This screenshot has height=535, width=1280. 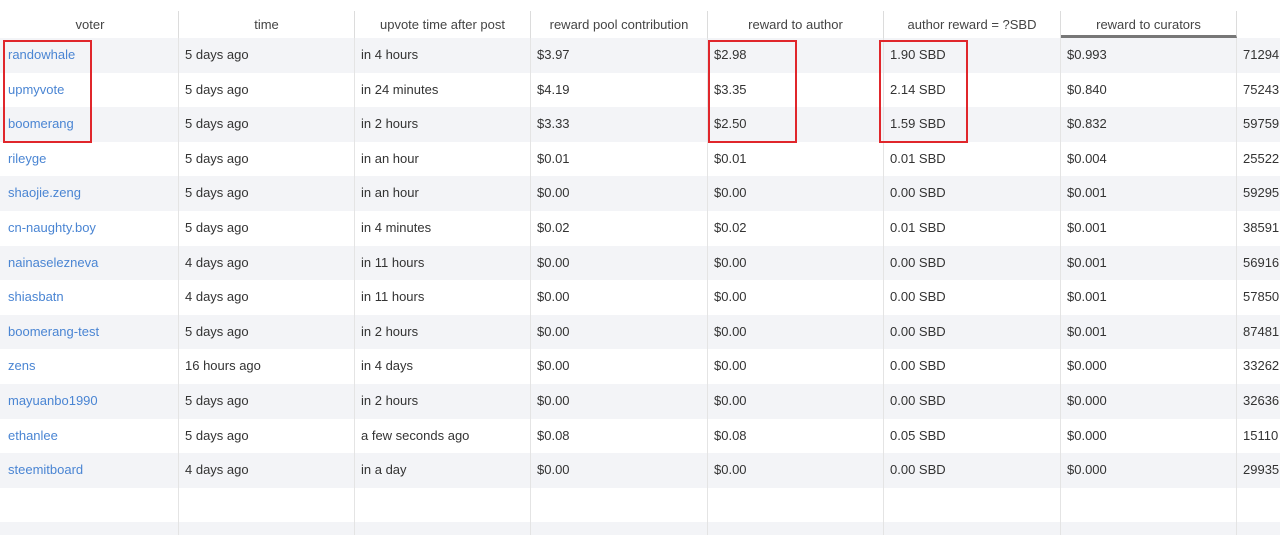 What do you see at coordinates (1149, 24) in the screenshot?
I see `column-header-reward-curators: reward to curators` at bounding box center [1149, 24].